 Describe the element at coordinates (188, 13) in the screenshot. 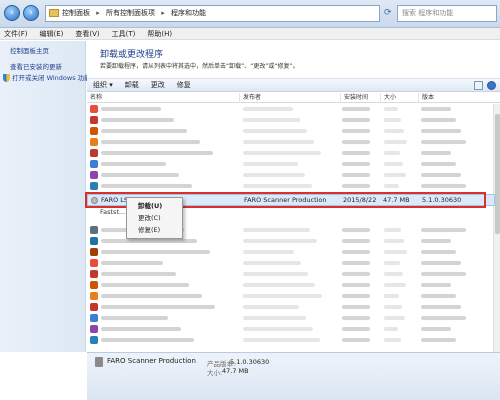

I see `crumb-programs: 程序和功能` at that location.